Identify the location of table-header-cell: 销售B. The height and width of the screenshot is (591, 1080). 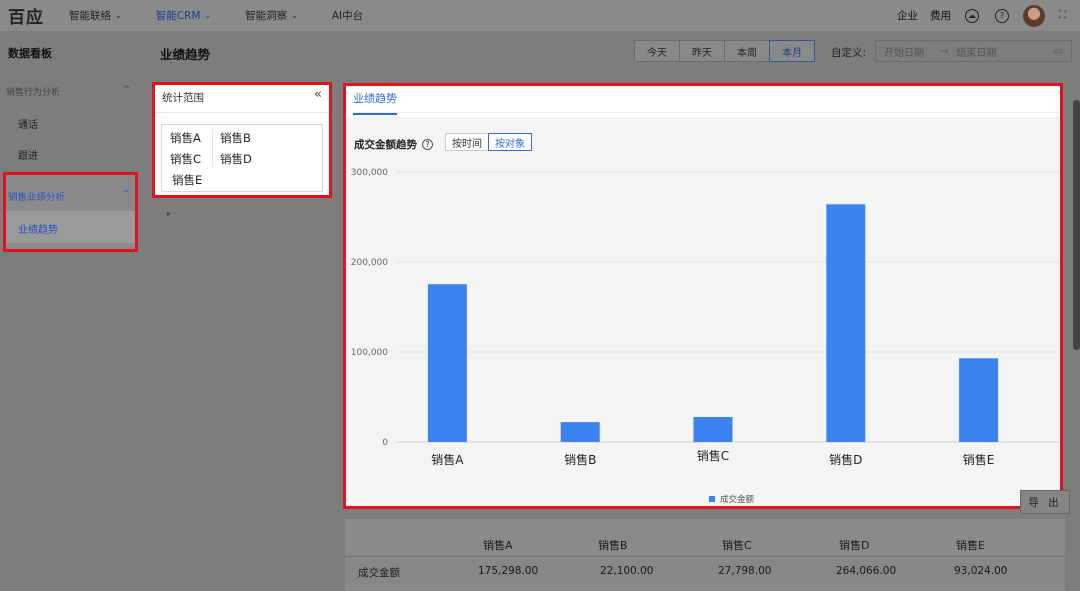
(613, 545).